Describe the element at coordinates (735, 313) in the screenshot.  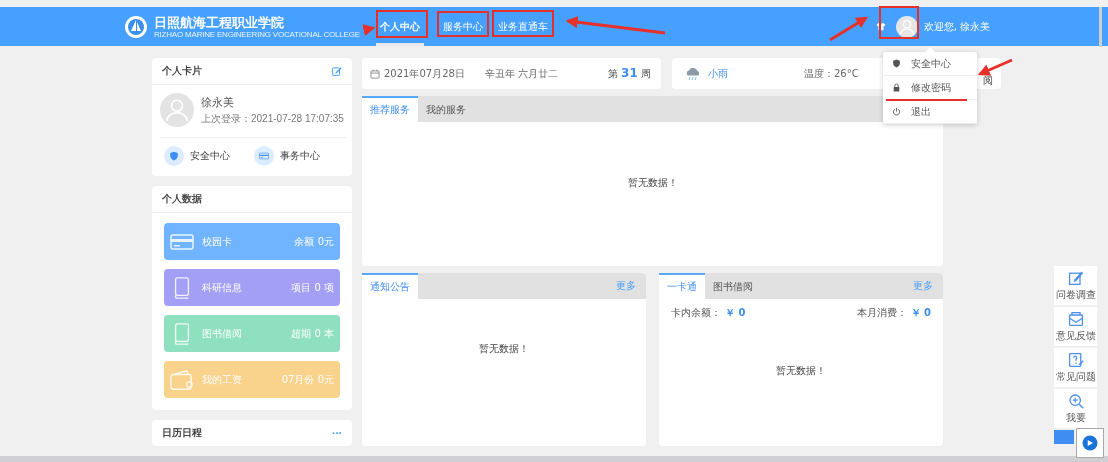
I see `balance-value: ￥ 0` at that location.